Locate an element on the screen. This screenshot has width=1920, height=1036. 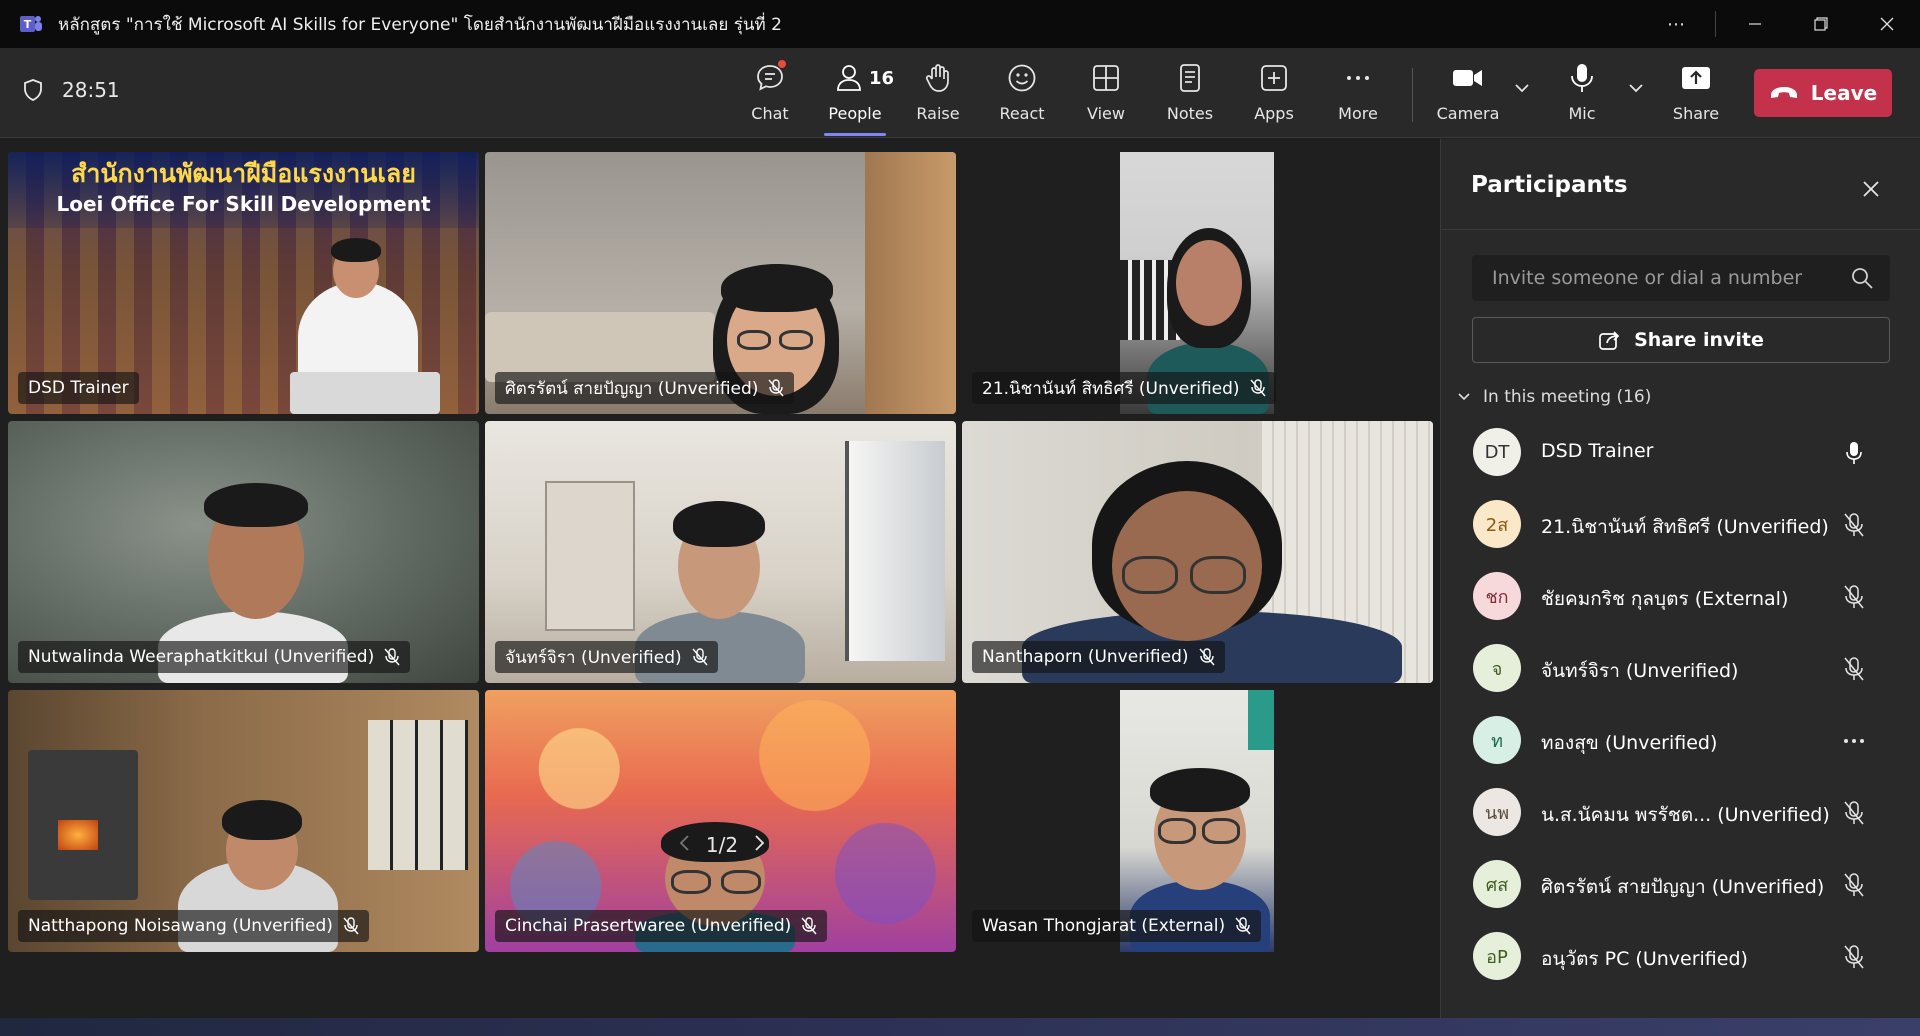
participant-name-tag: Nanthaporn (Unverified) is located at coordinates (1098, 657).